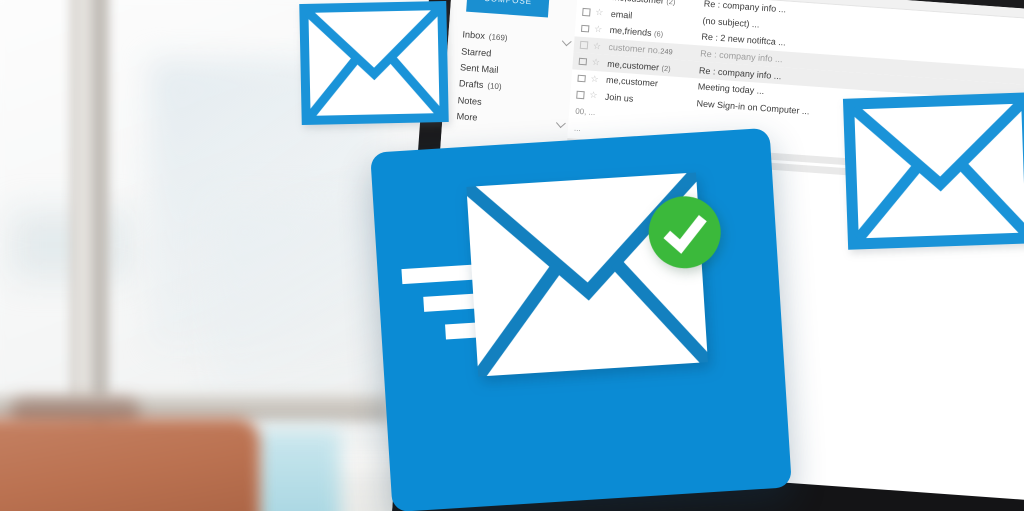 This screenshot has width=1024, height=511. Describe the element at coordinates (479, 68) in the screenshot. I see `sidebar-item-label: Sent Mail` at that location.